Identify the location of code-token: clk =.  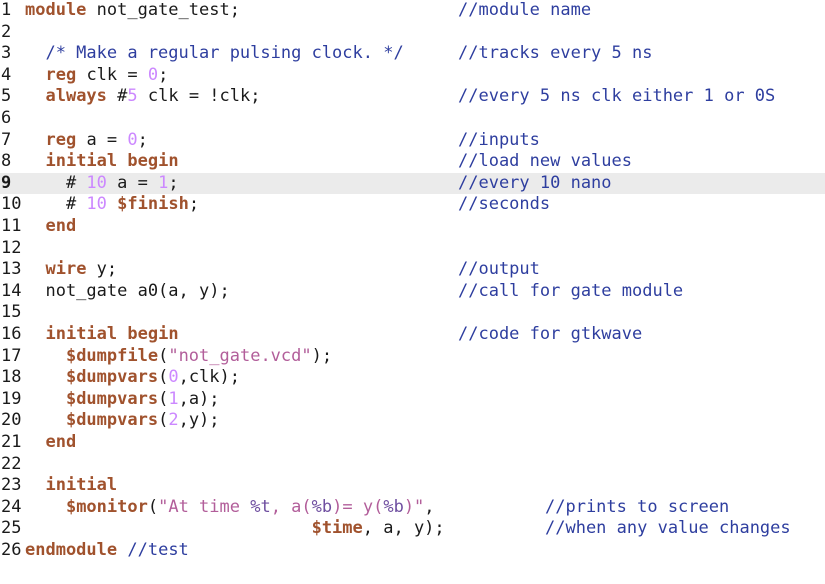
(112, 74).